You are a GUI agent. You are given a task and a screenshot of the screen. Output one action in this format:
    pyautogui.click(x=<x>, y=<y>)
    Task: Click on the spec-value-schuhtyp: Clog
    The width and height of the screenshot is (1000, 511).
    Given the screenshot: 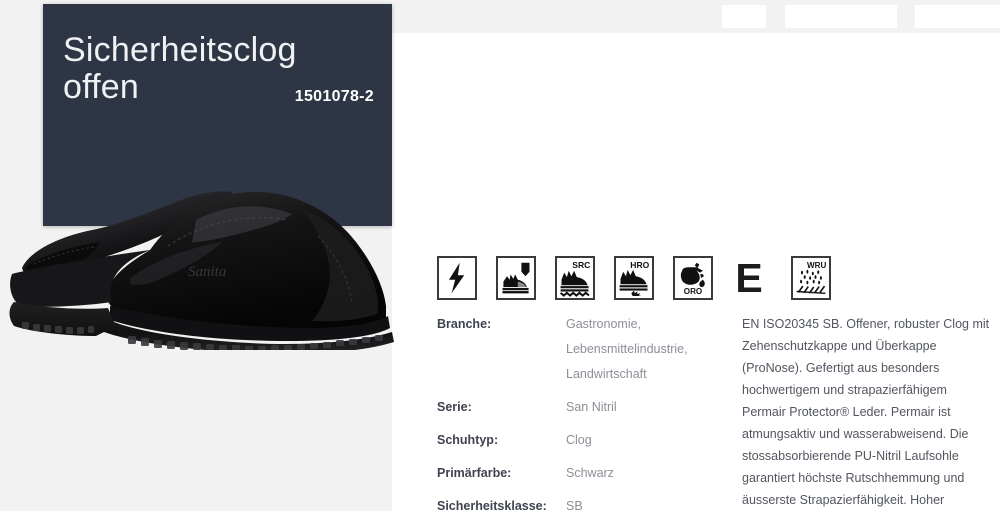 What is the action you would take?
    pyautogui.click(x=579, y=440)
    